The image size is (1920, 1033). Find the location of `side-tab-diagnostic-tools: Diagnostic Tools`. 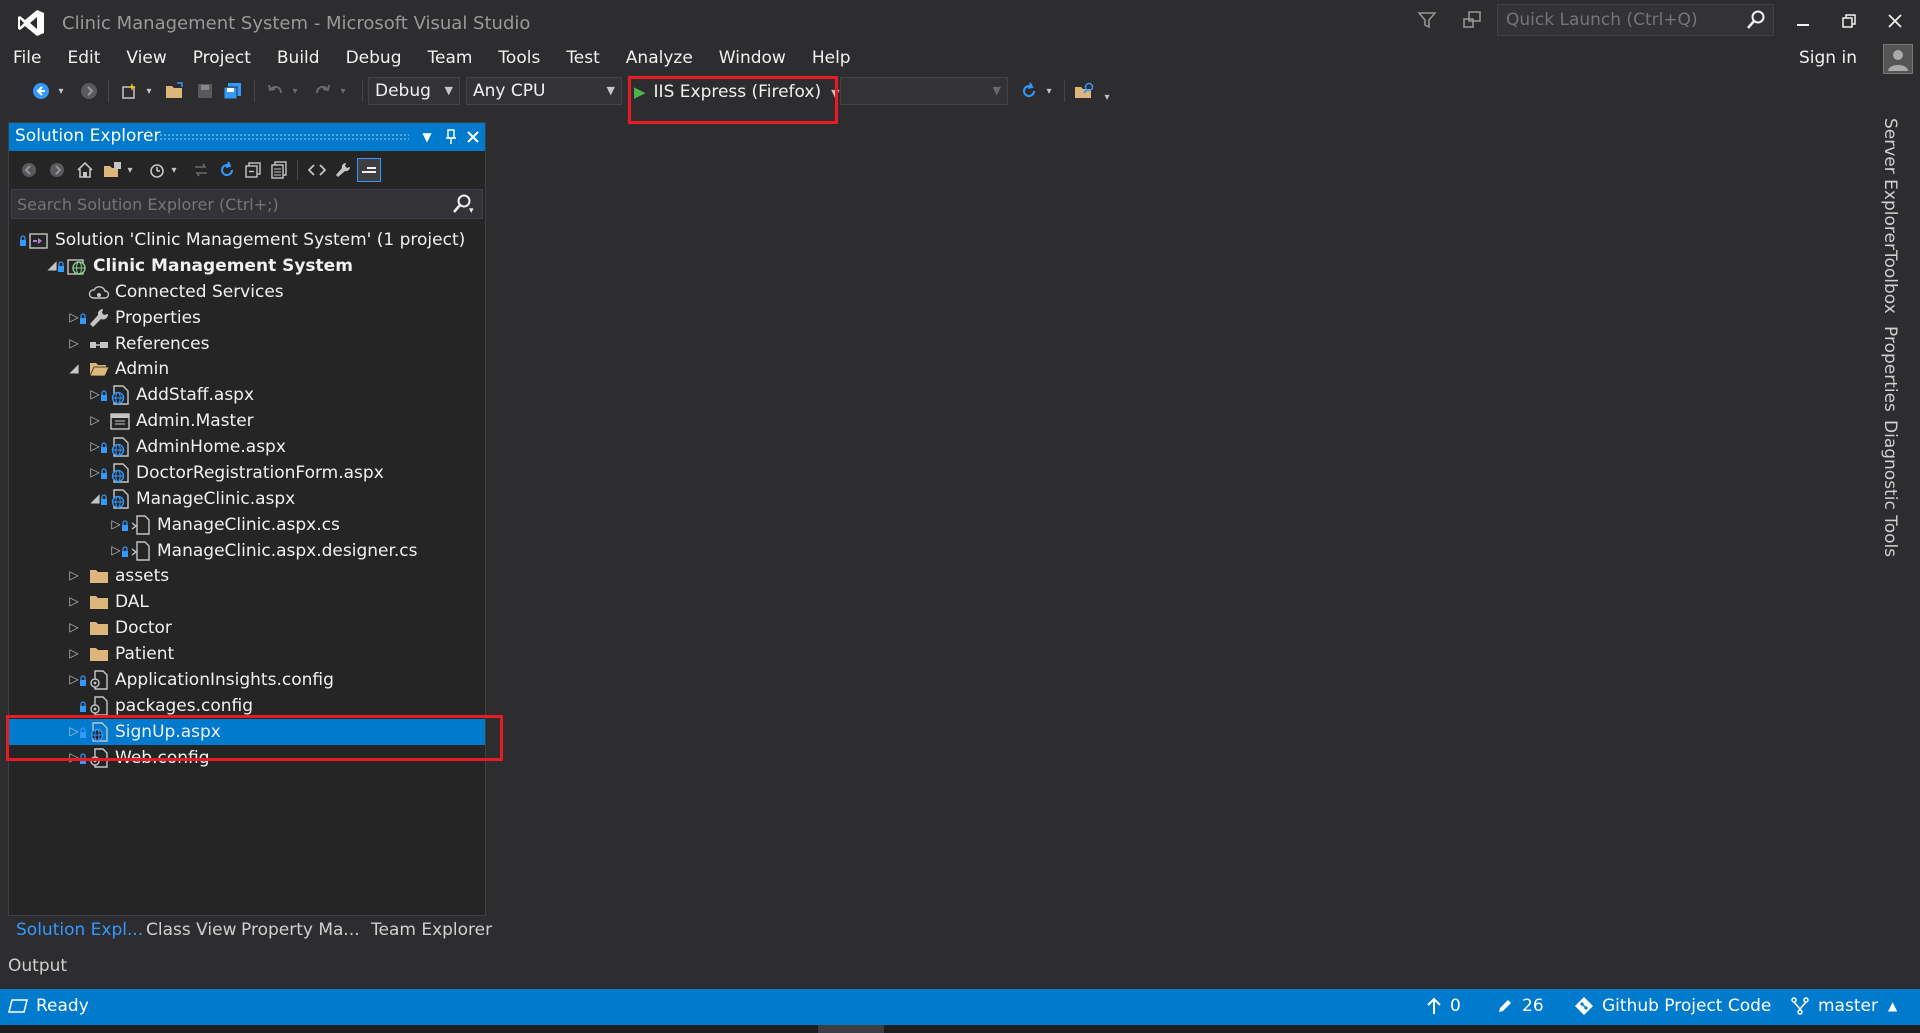

side-tab-diagnostic-tools: Diagnostic Tools is located at coordinates (1890, 488).